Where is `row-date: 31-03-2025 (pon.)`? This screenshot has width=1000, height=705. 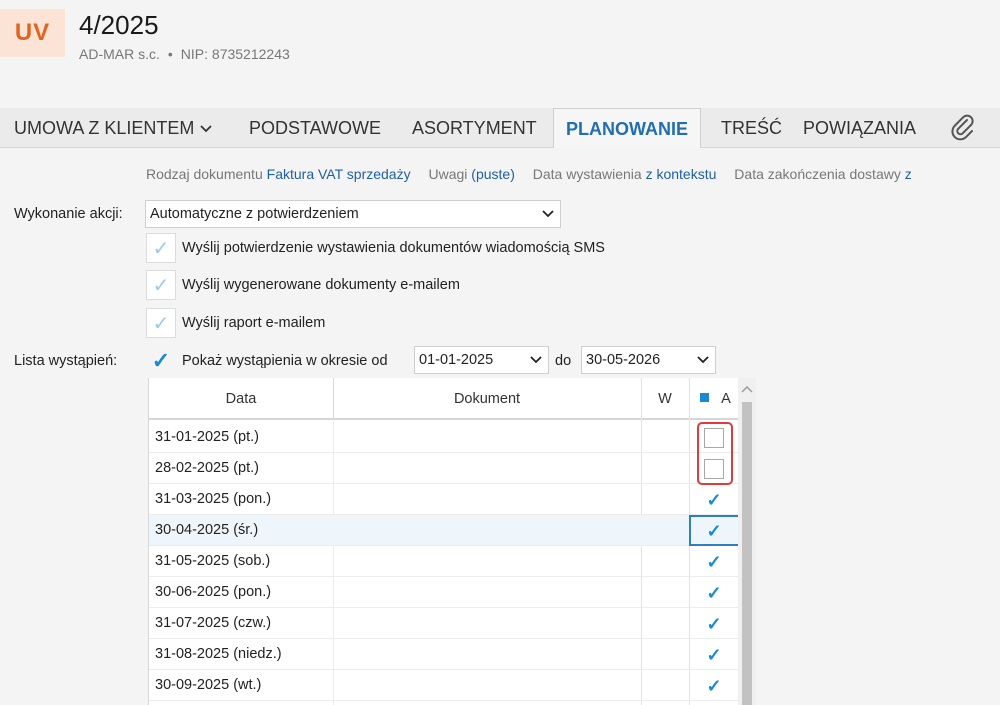 row-date: 31-03-2025 (pon.) is located at coordinates (213, 499).